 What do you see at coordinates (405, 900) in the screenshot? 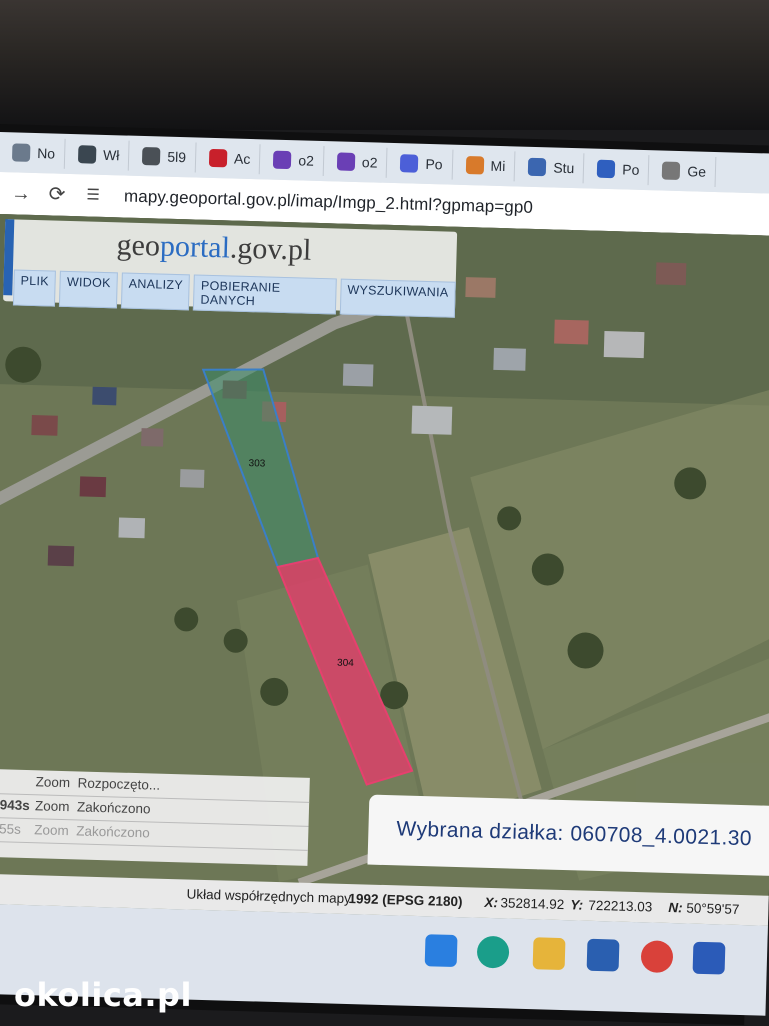
I see `coord-system-value: 1992 (EPSG 2180)` at bounding box center [405, 900].